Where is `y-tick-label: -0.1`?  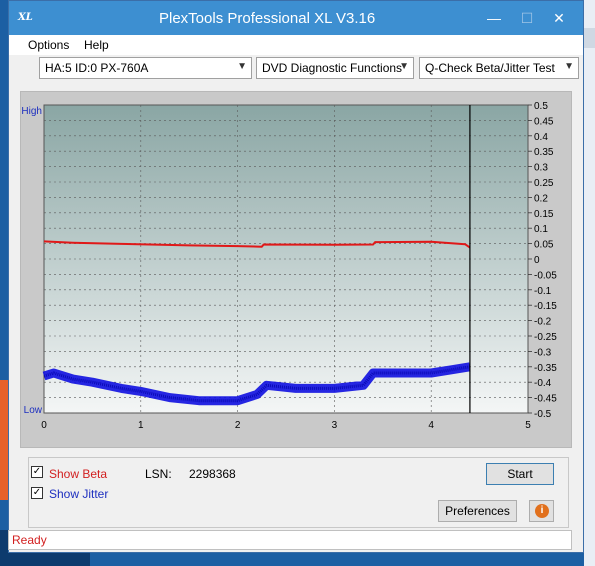
y-tick-label: -0.1 is located at coordinates (543, 291).